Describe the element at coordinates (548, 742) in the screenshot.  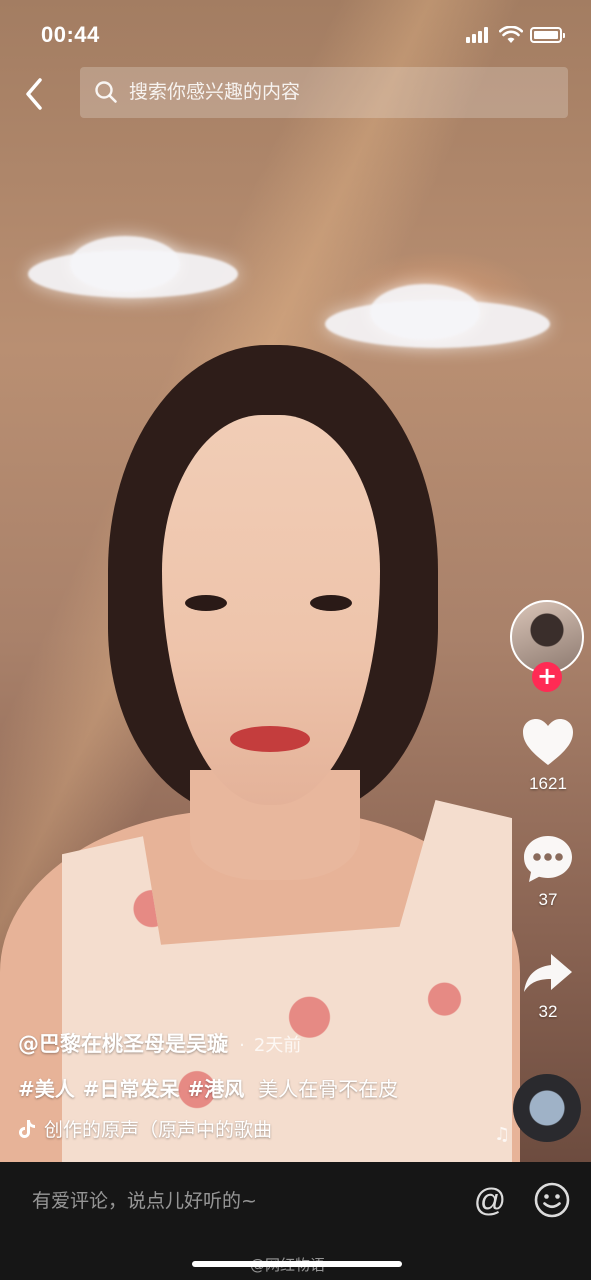
I see `heart-icon` at that location.